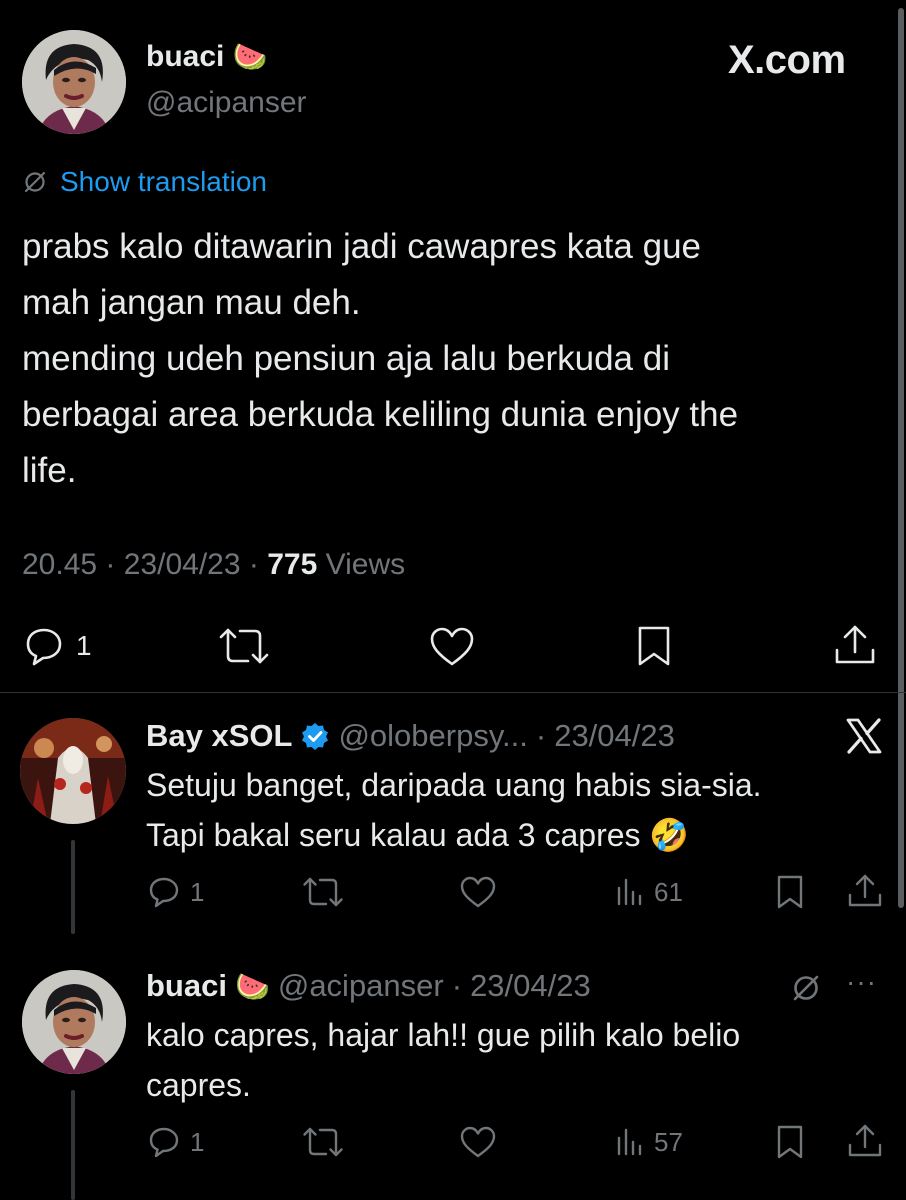 The height and width of the screenshot is (1200, 906). What do you see at coordinates (418, 835) in the screenshot?
I see `reply-text-line: Tapi bakal seru kalau ada 3 capres 🤣` at bounding box center [418, 835].